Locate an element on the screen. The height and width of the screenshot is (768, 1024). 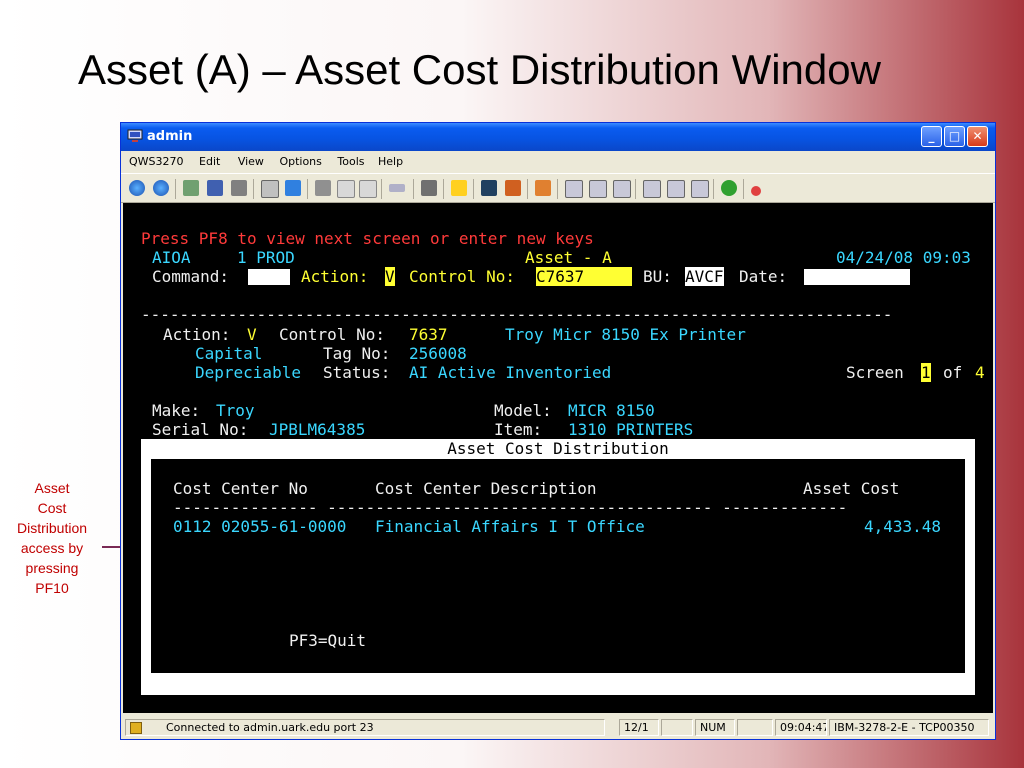
status-label: Status: is located at coordinates (357, 372).